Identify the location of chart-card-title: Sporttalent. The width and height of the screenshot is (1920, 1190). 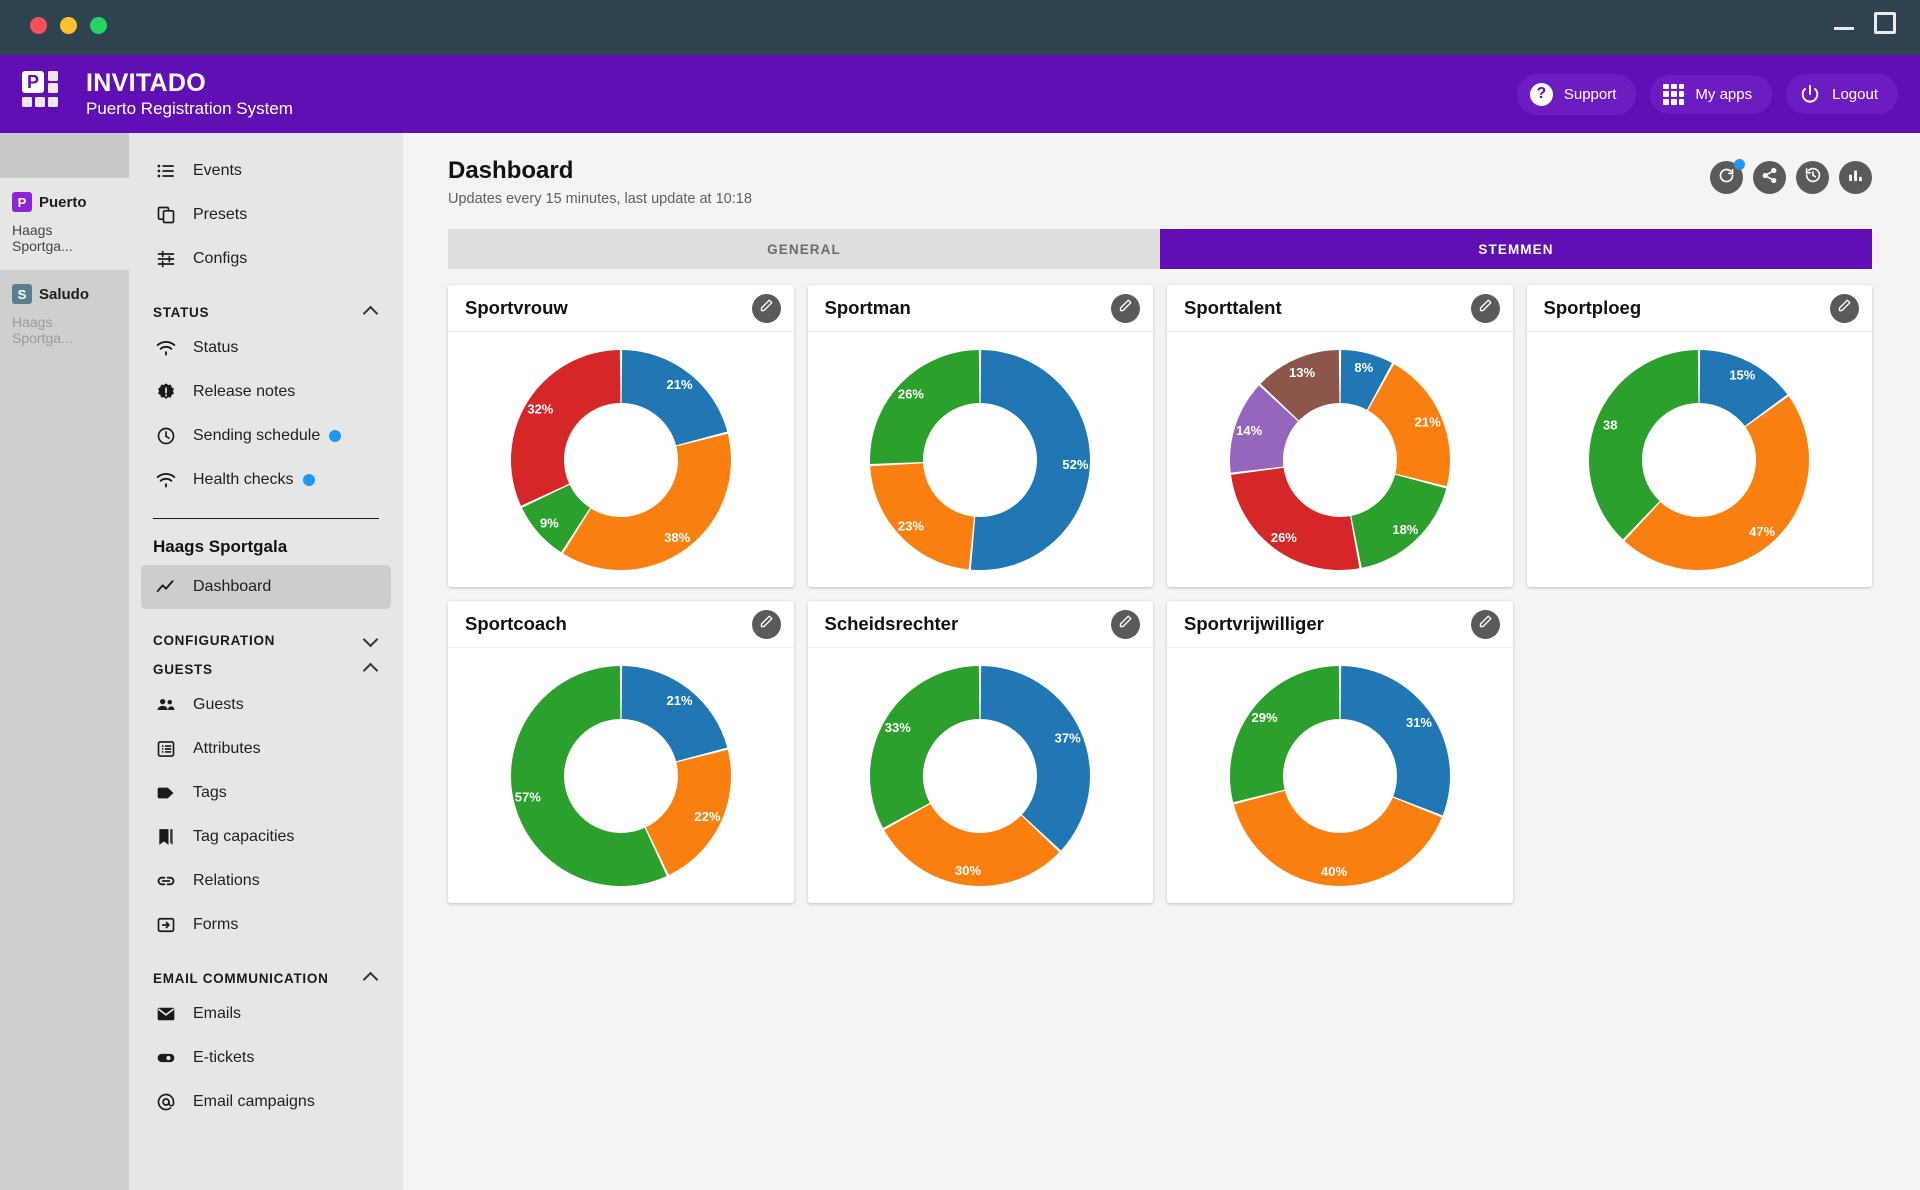
(1233, 307).